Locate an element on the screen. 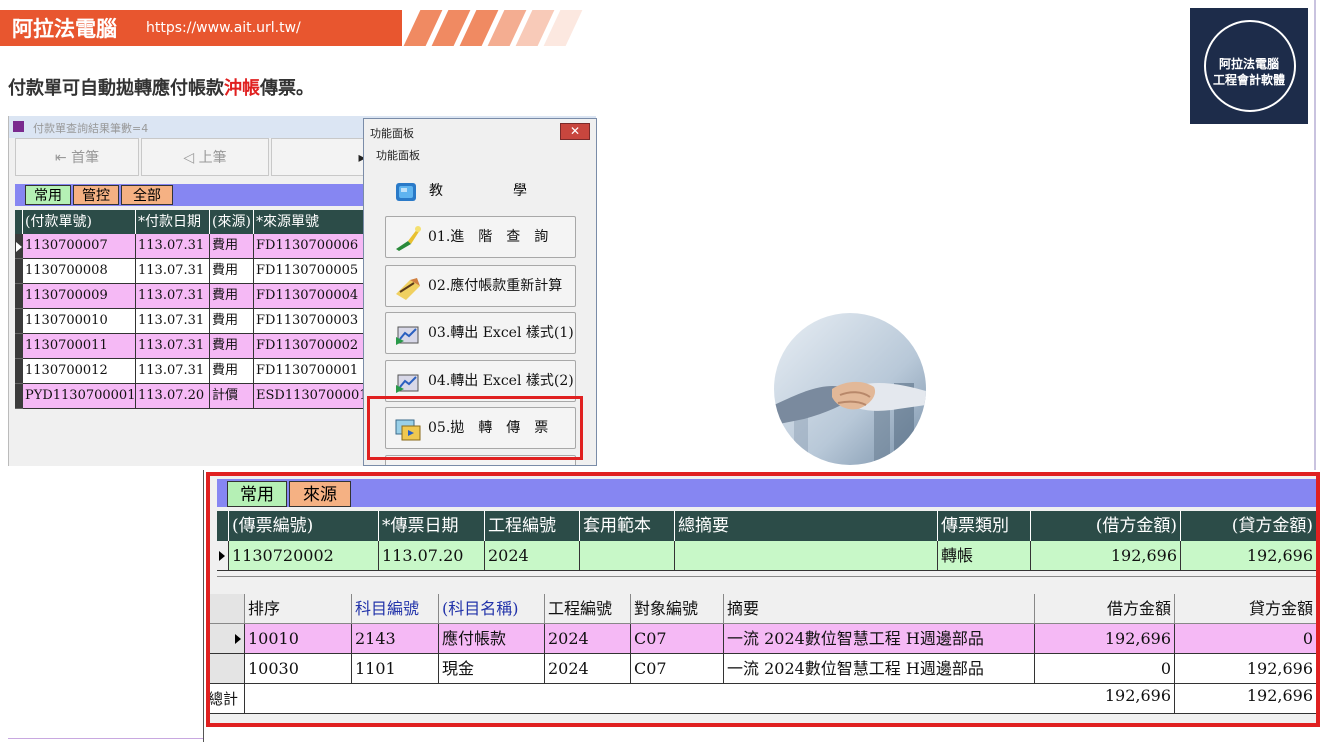 The height and width of the screenshot is (742, 1320). table-cell: FD1130700003 is located at coordinates (309, 321).